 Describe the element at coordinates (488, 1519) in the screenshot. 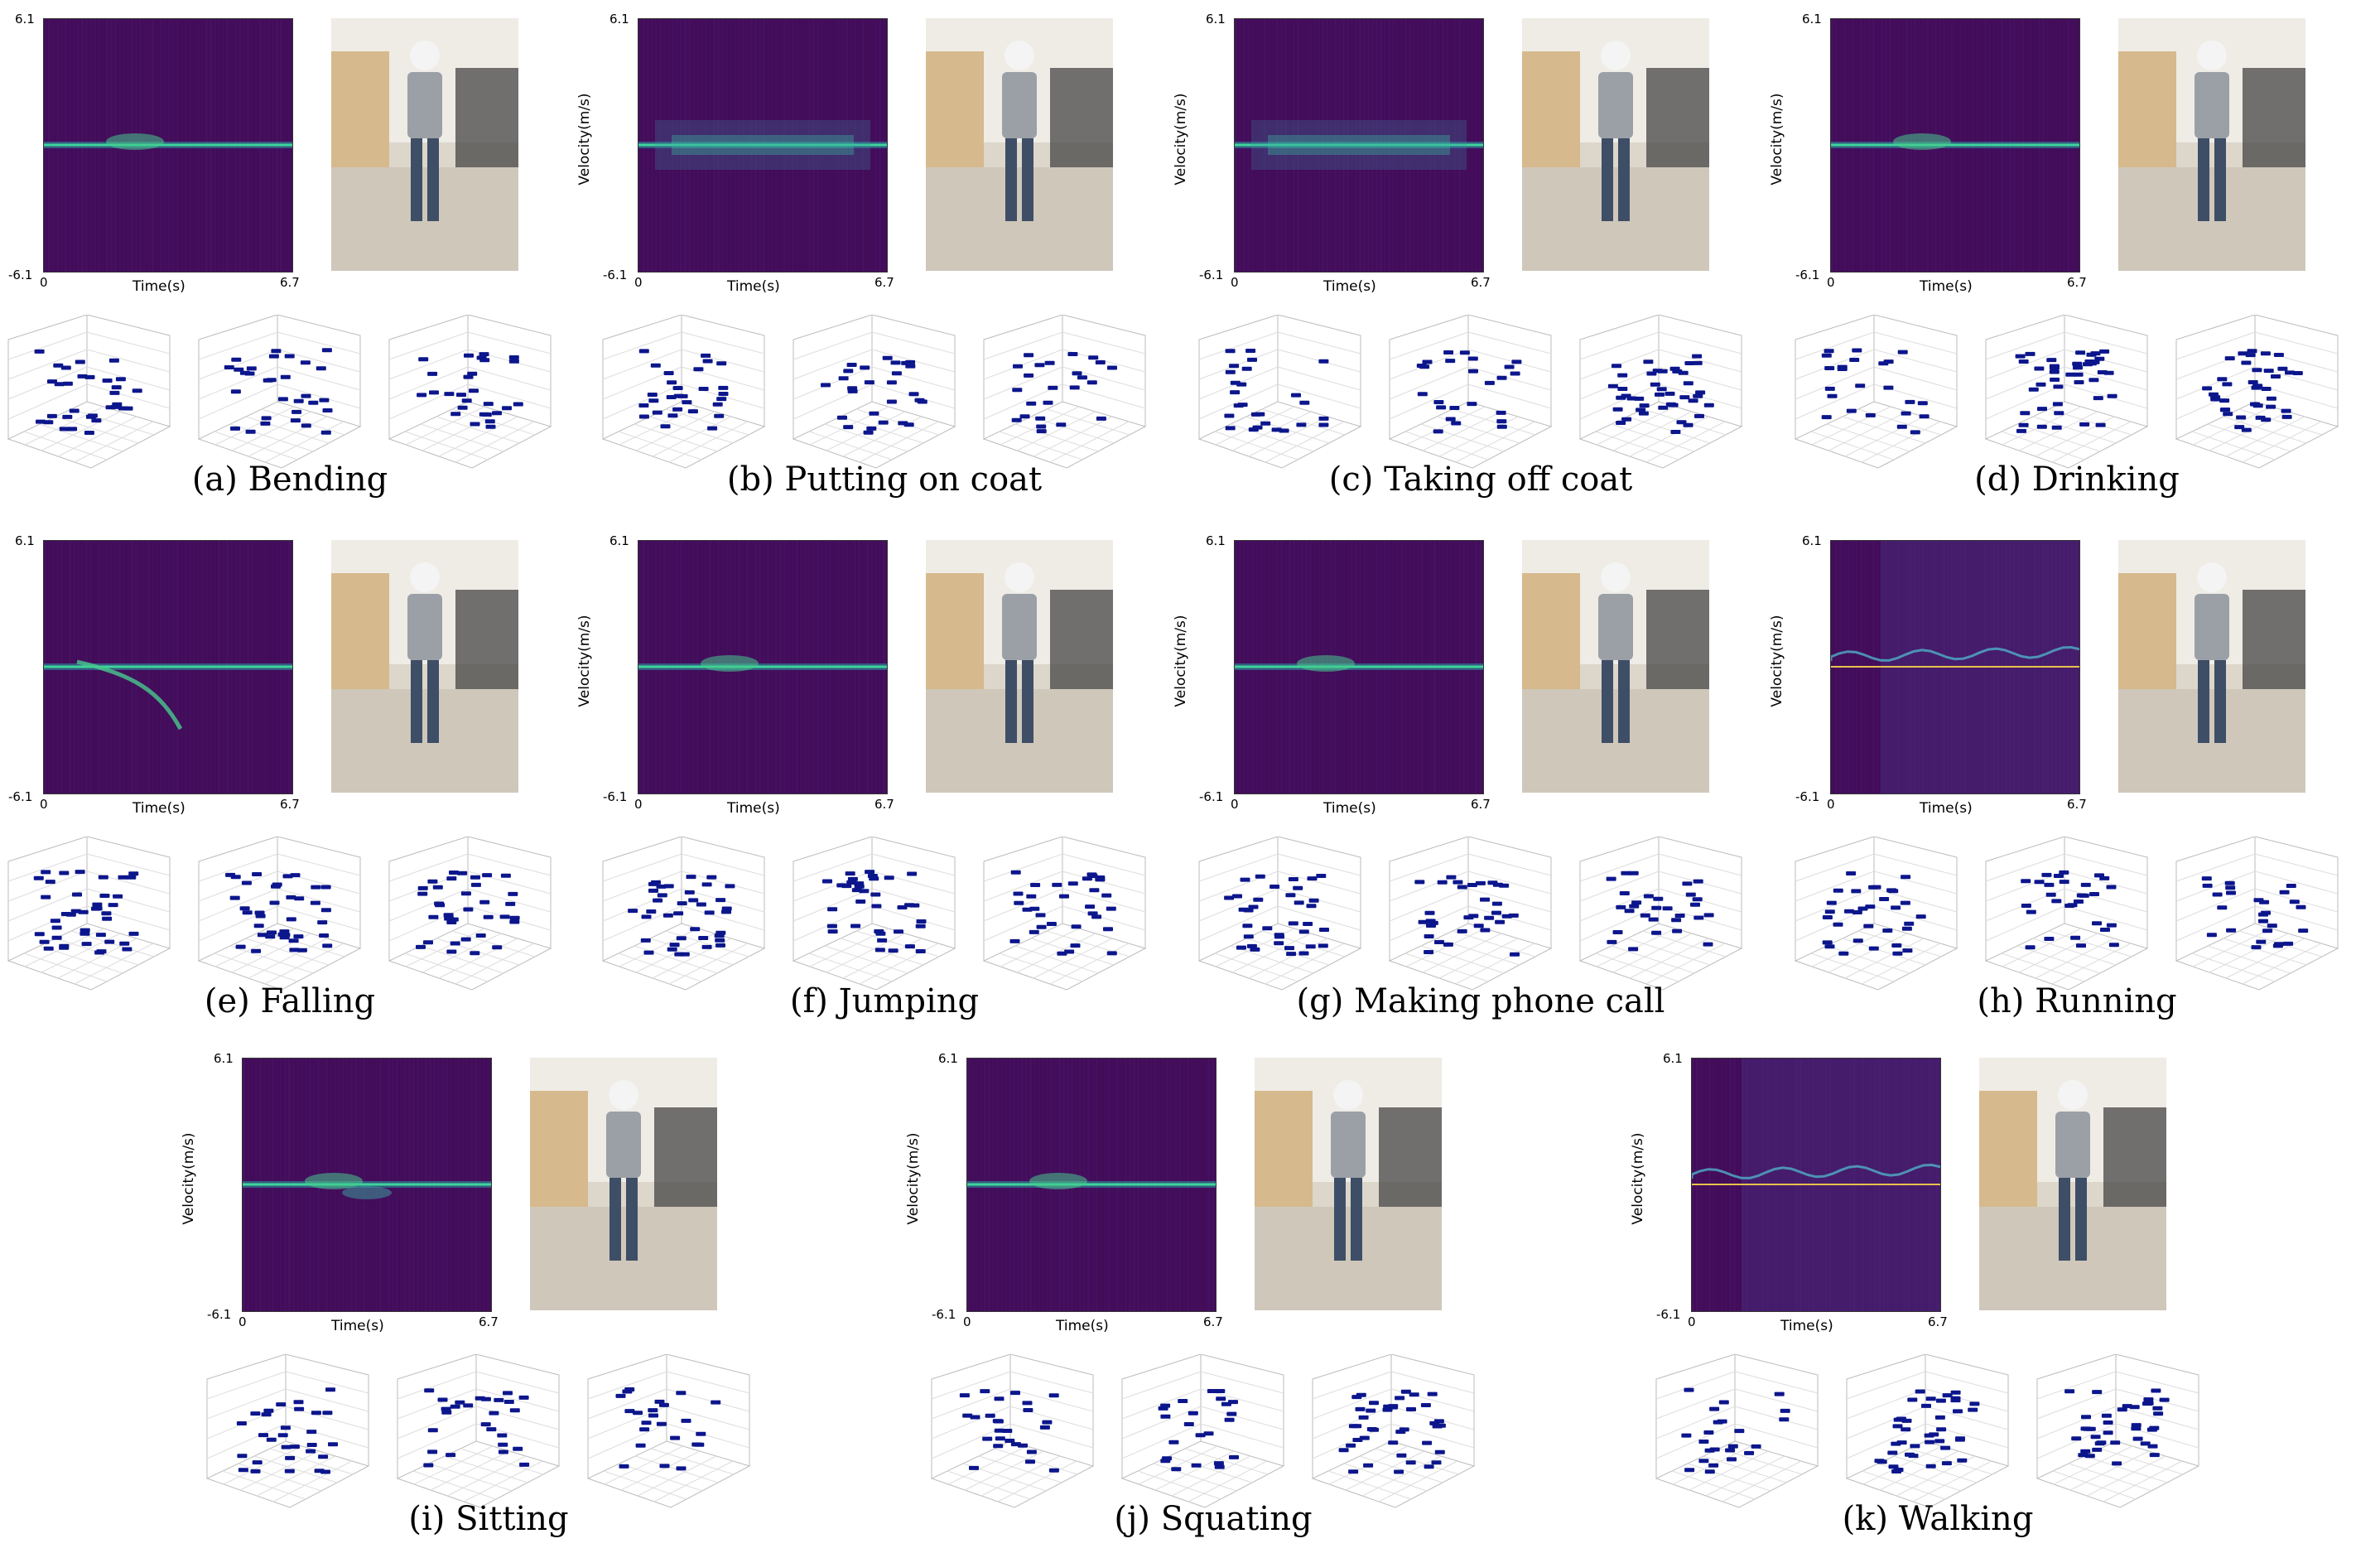

I see `subfigure-caption: (i) Sitting` at that location.